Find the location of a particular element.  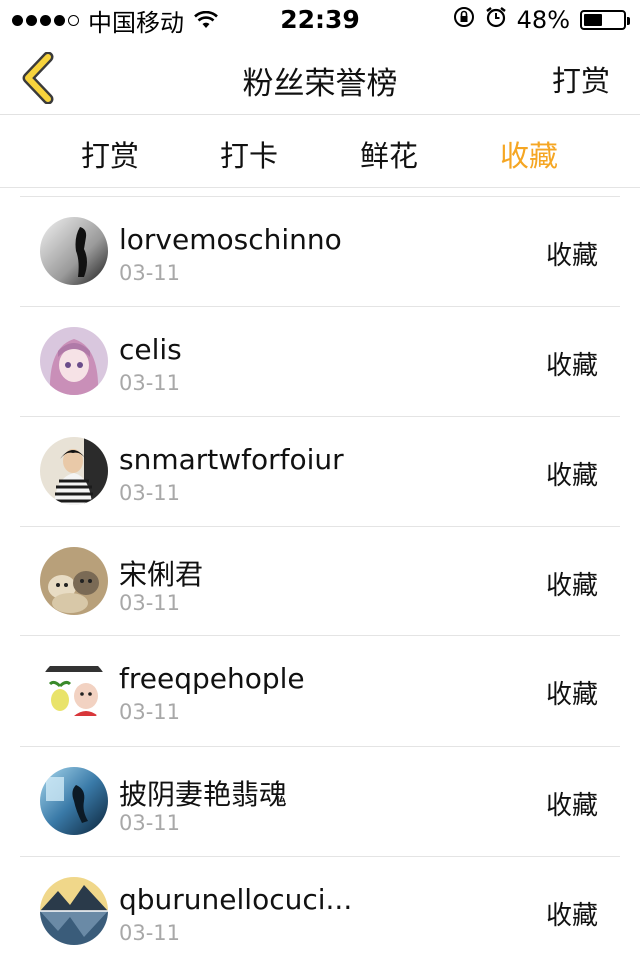

list-item: 宋俐君 03-11 收藏 is located at coordinates (320, 580).